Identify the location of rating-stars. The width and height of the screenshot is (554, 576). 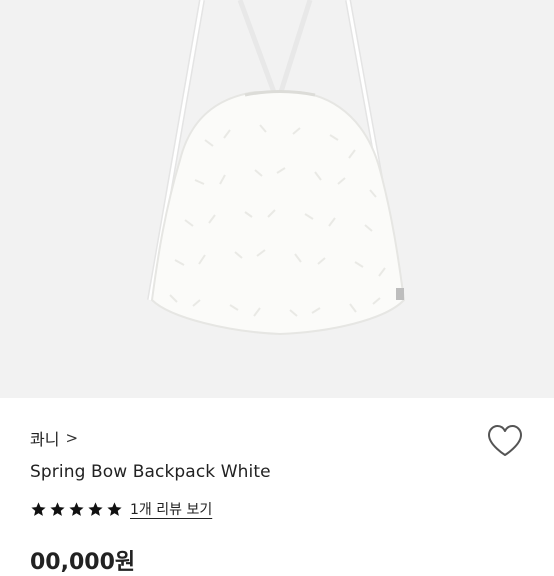
(76, 509).